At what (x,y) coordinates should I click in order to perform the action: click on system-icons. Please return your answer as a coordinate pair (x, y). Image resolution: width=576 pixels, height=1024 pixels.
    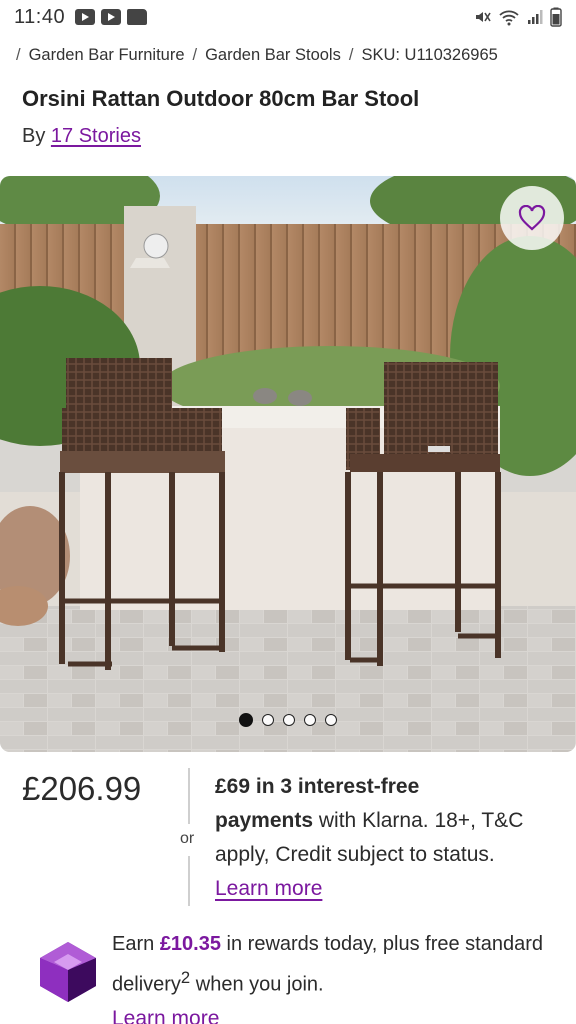
    Looking at the image, I should click on (518, 17).